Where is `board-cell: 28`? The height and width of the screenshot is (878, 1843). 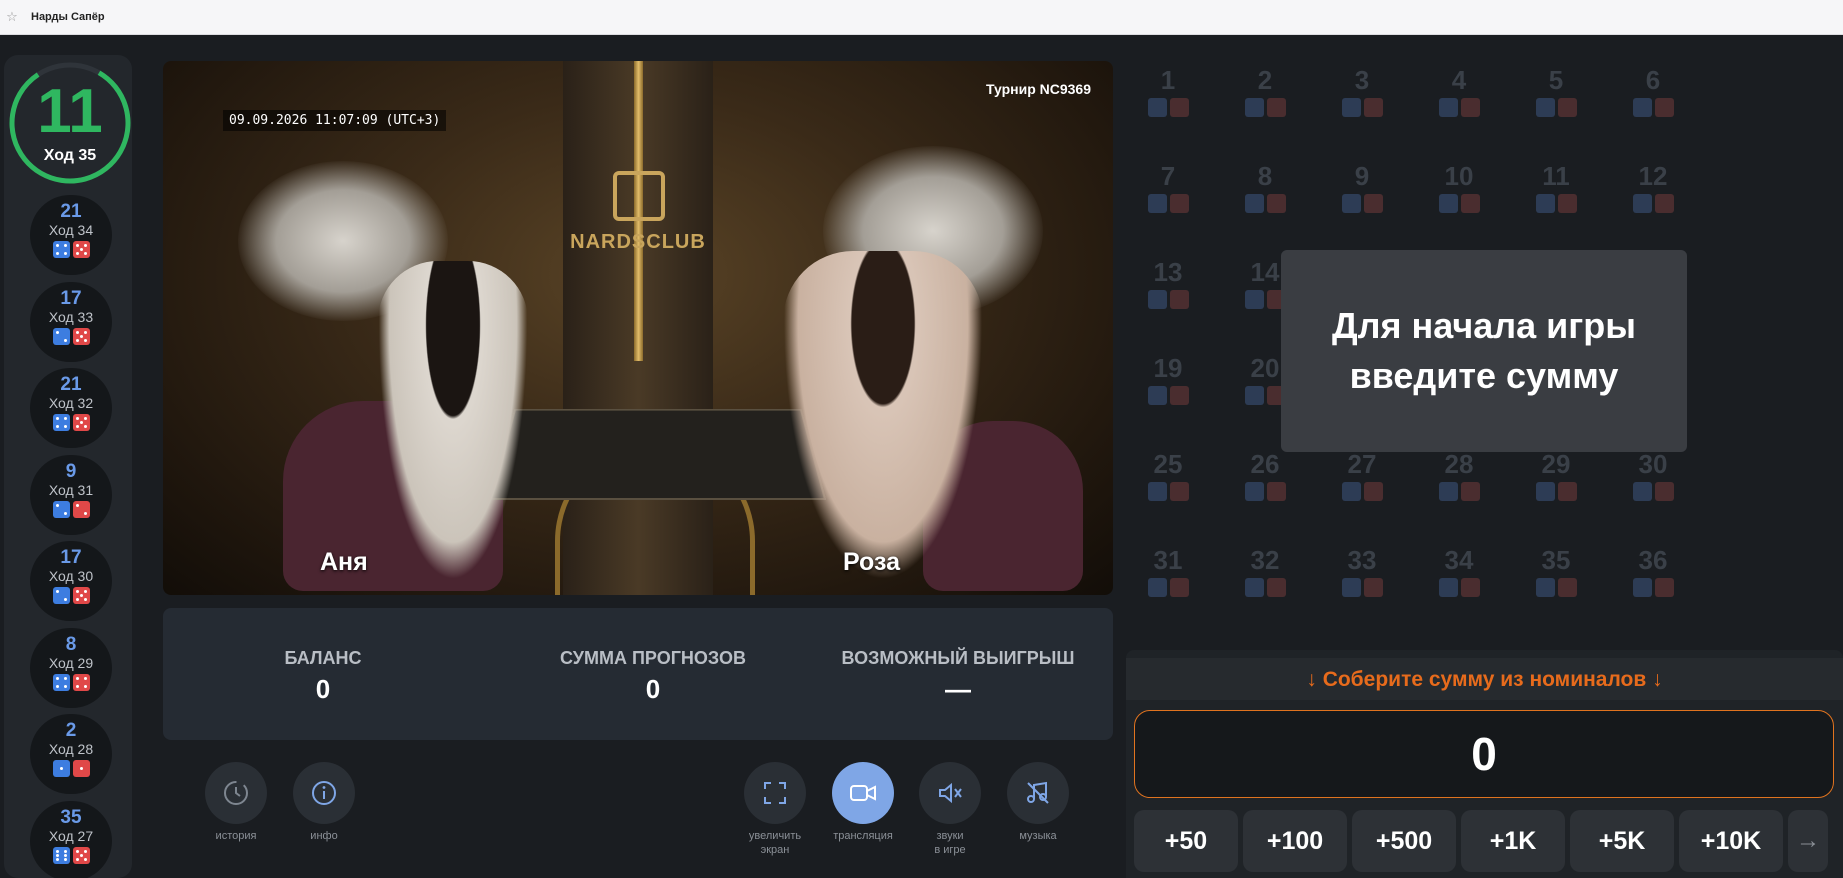
board-cell: 28 is located at coordinates (1459, 494).